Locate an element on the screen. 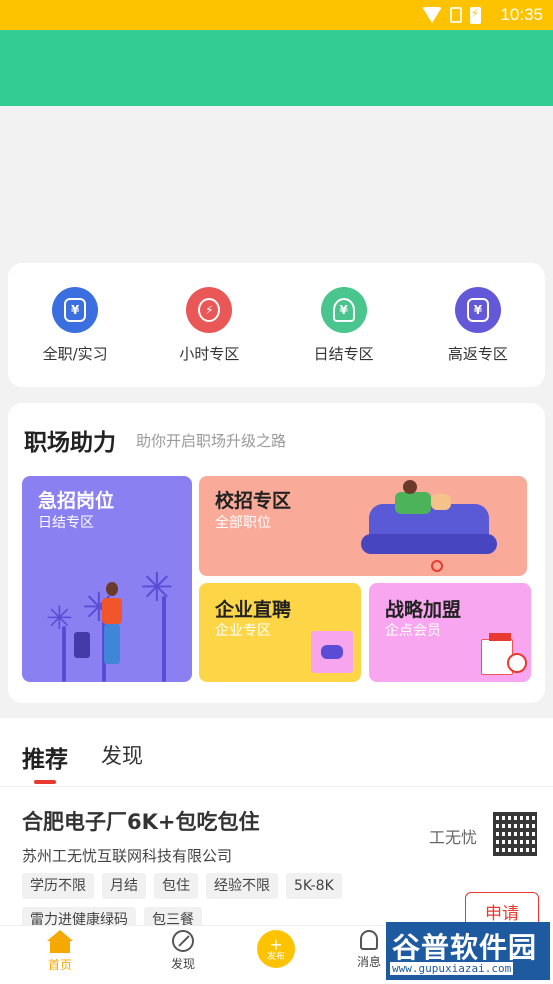 Image resolution: width=553 pixels, height=984 pixels. nav-home: 首页 is located at coordinates (60, 951).